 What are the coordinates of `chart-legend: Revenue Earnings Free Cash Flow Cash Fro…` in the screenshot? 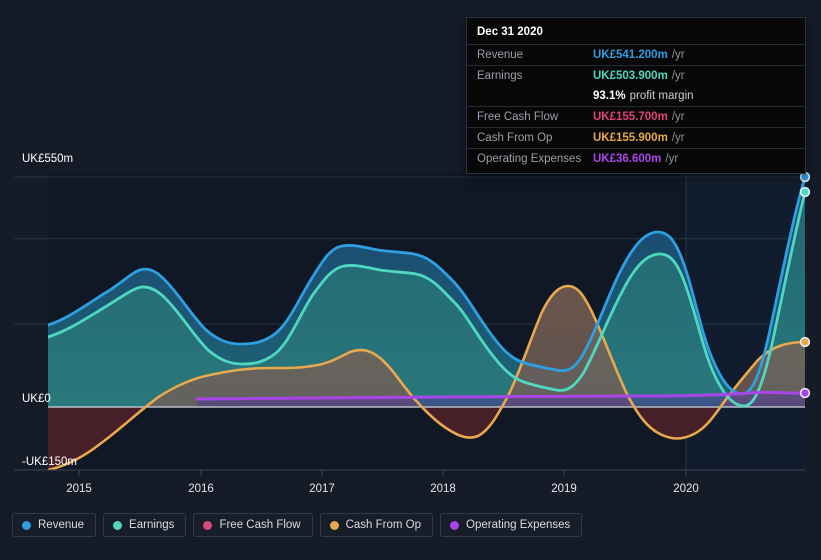 It's located at (297, 525).